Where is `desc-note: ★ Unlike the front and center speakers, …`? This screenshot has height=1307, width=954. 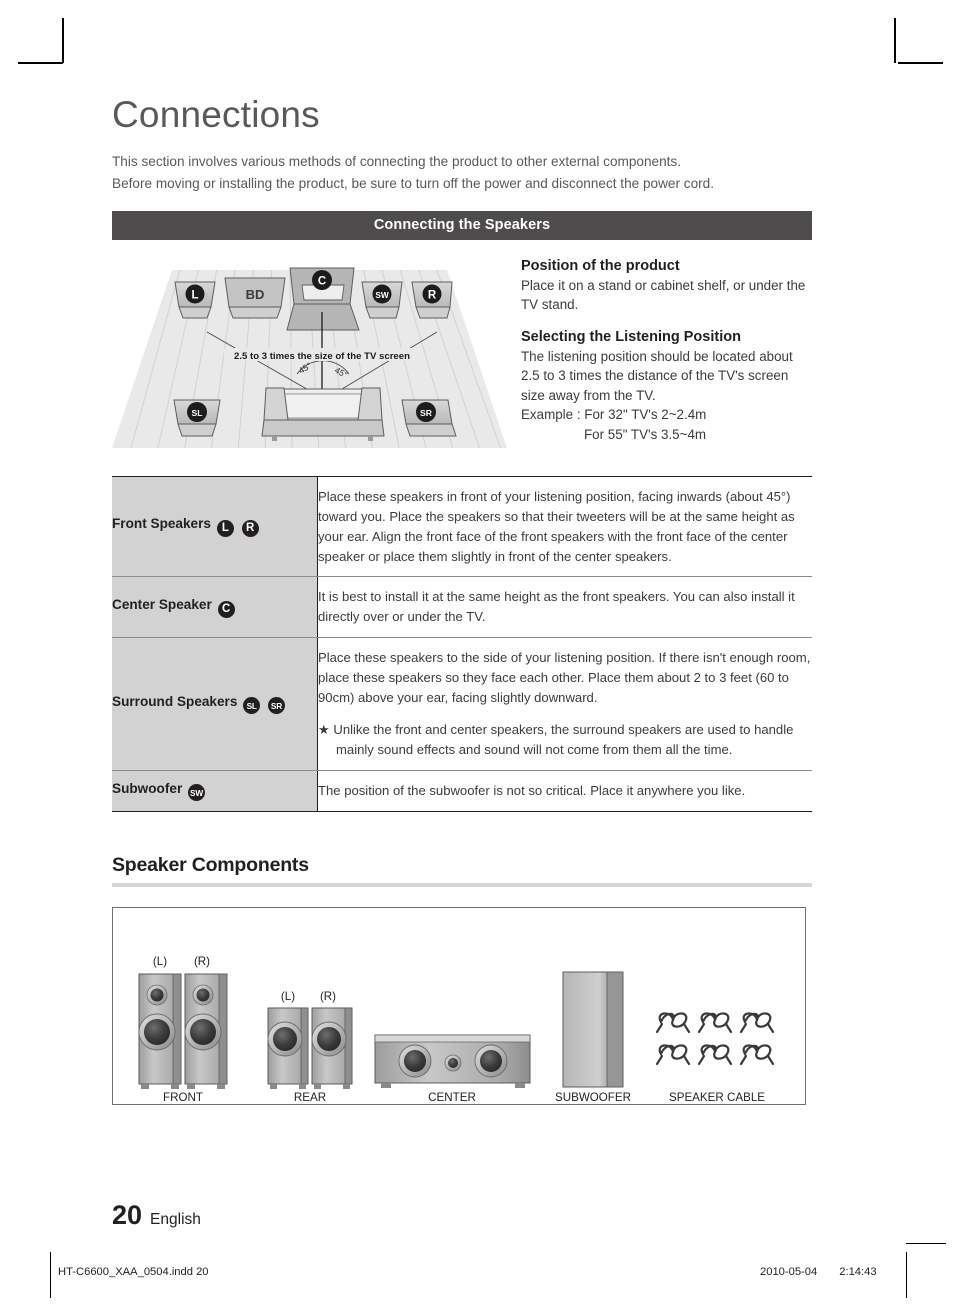
desc-note: ★ Unlike the front and center speakers, … is located at coordinates (565, 740).